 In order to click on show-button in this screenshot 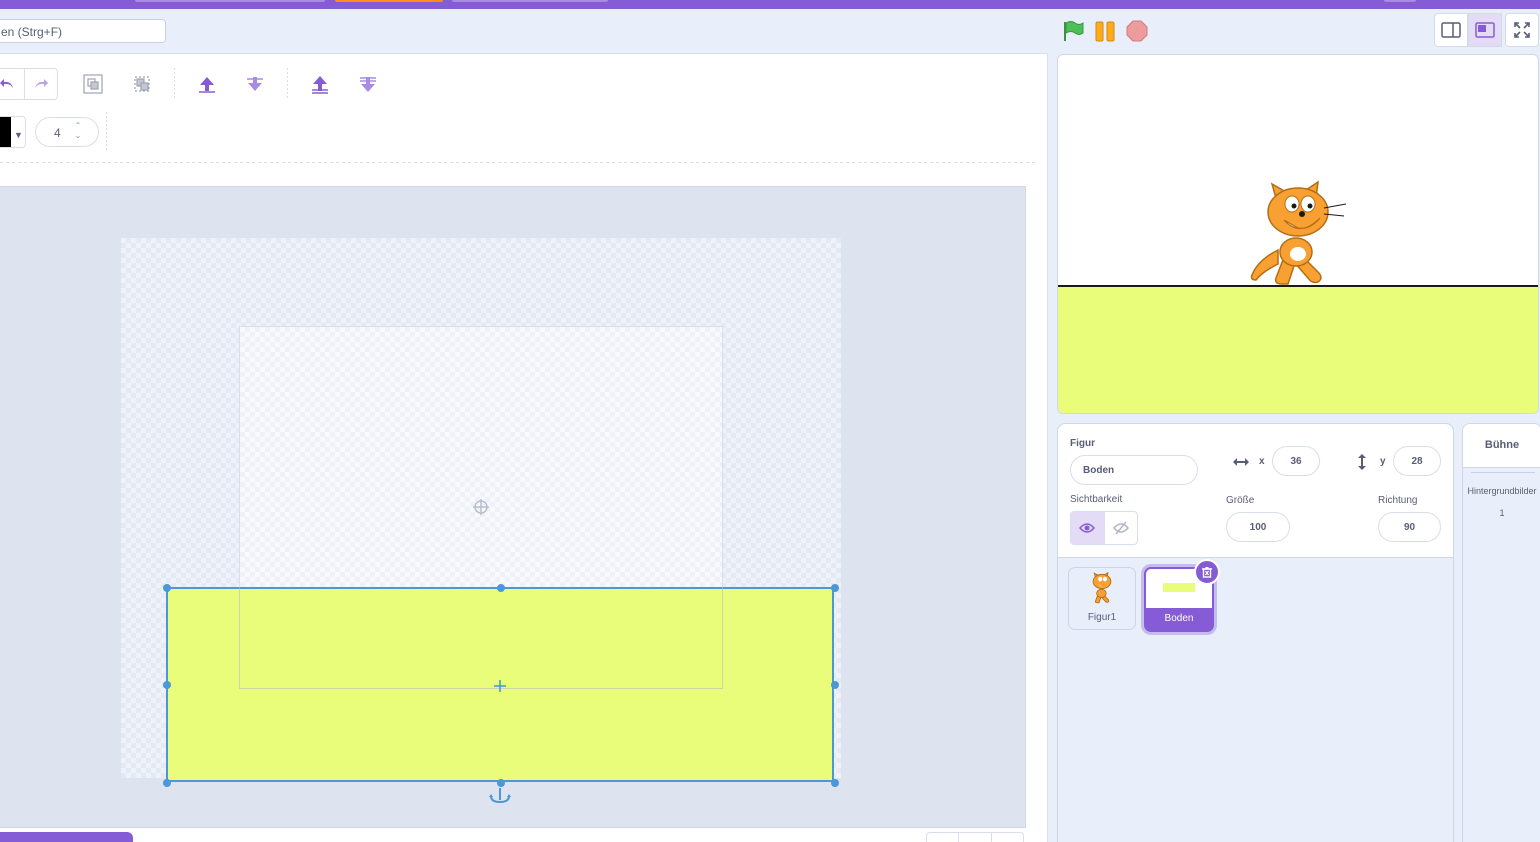, I will do `click(1088, 528)`.